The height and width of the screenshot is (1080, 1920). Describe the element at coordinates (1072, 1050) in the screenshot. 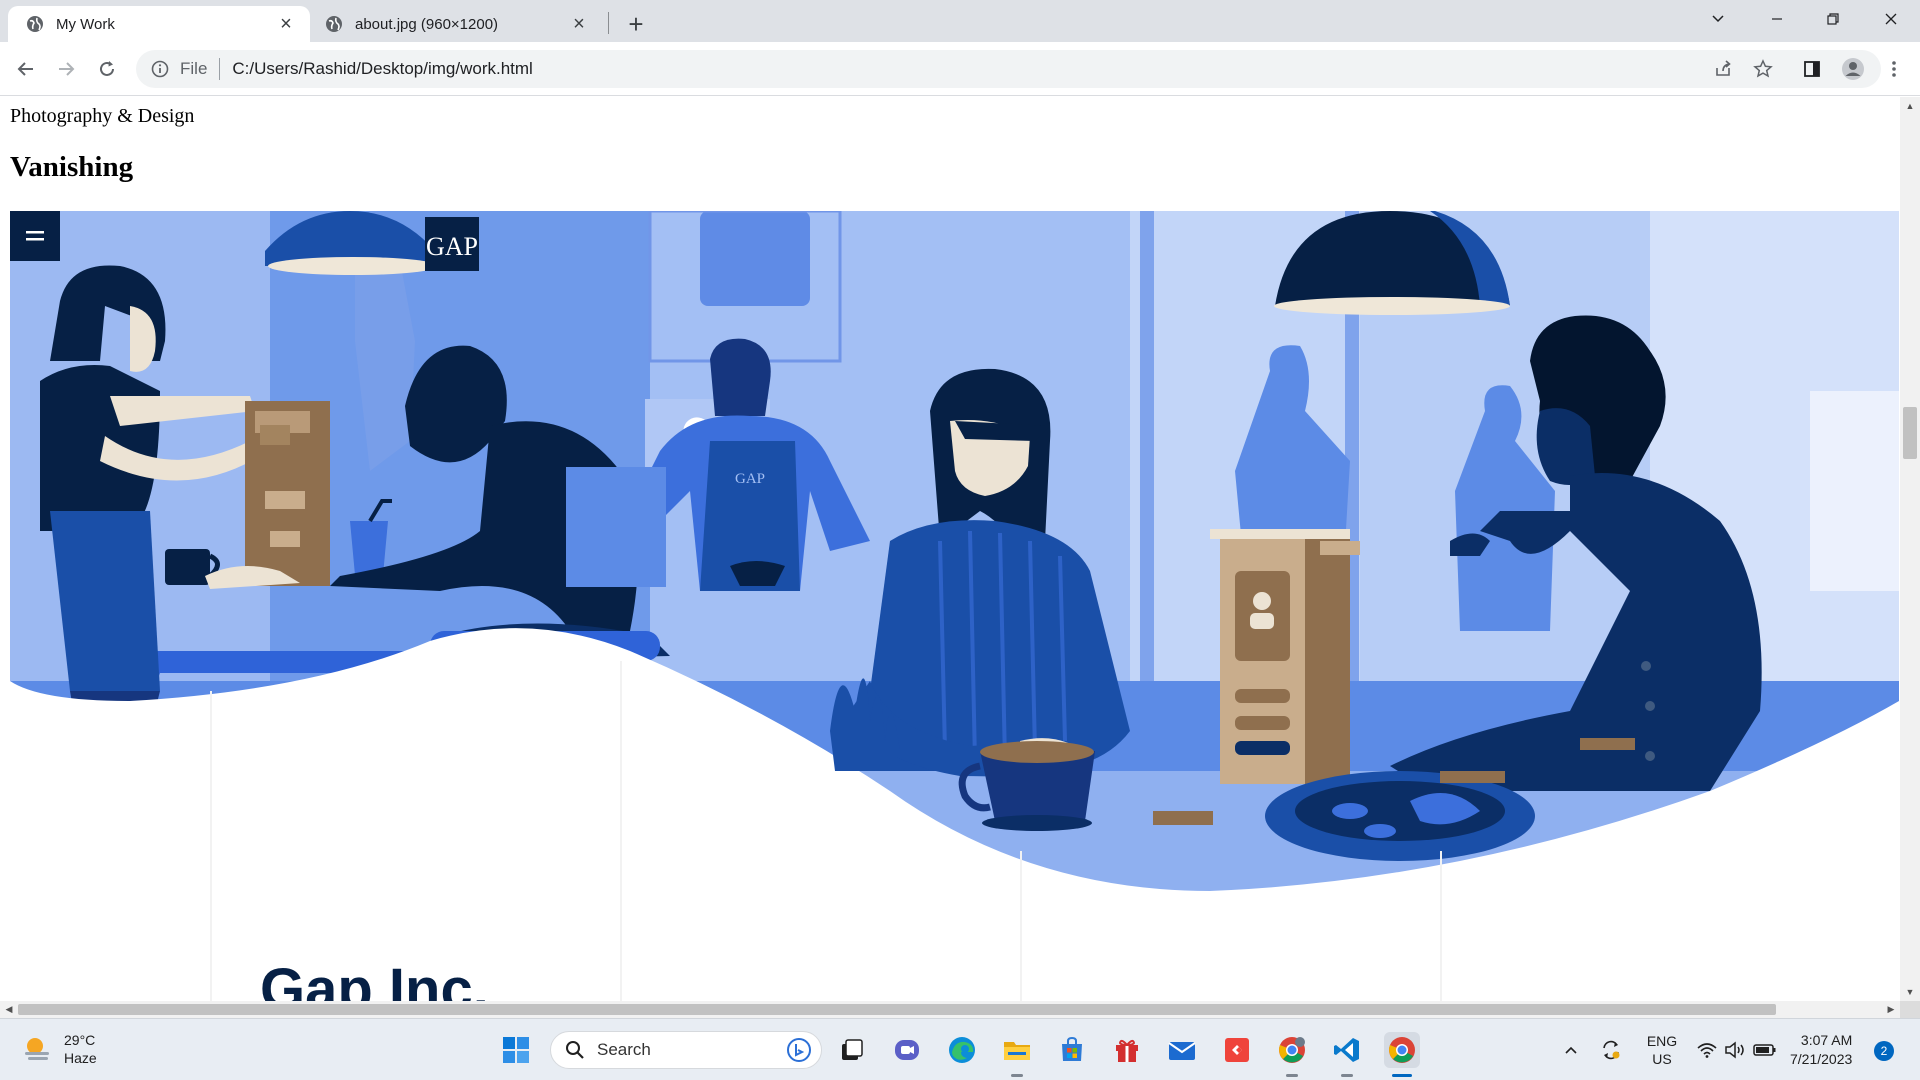

I see `microsoft-store-icon` at that location.